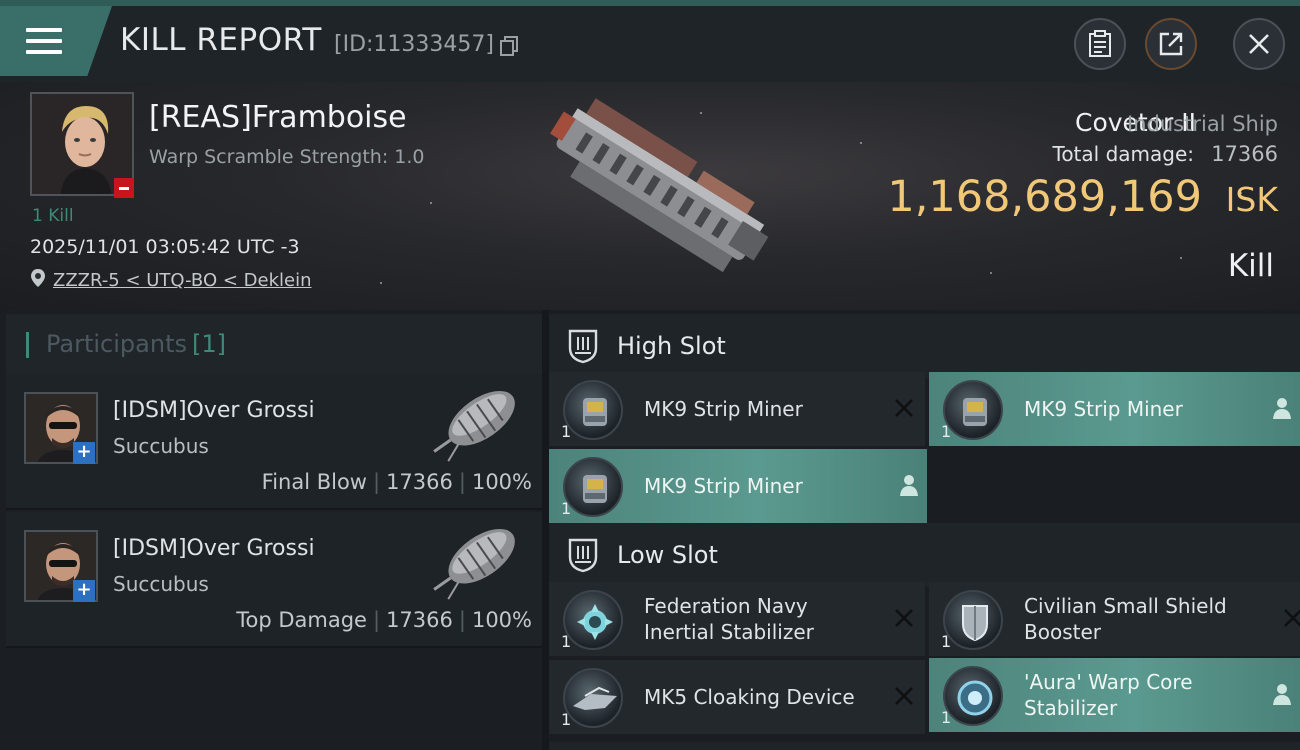 Image resolution: width=1300 pixels, height=750 pixels. Describe the element at coordinates (124, 188) in the screenshot. I see `remove-contact-badge` at that location.